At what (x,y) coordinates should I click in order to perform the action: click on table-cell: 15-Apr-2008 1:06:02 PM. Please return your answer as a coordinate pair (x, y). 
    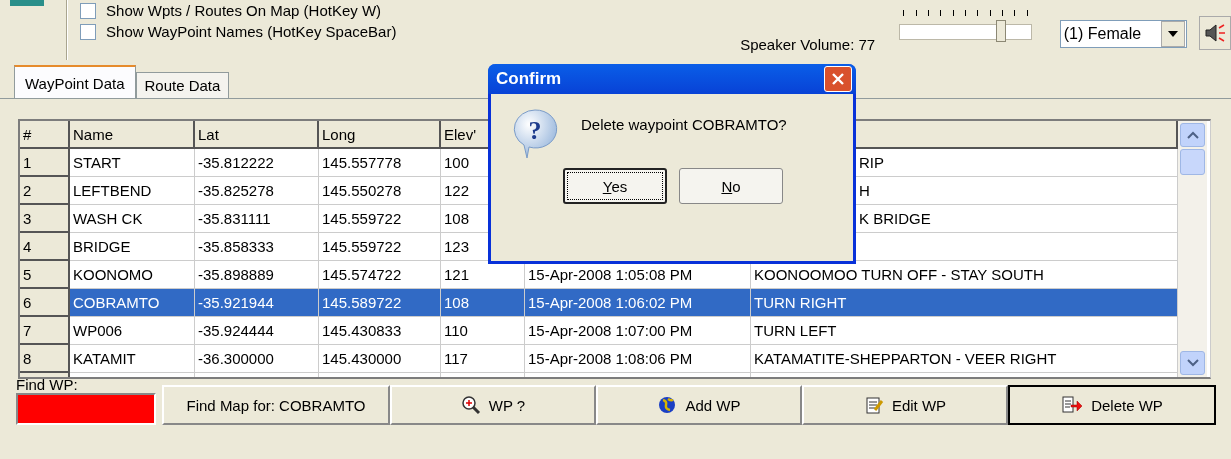
    Looking at the image, I should click on (638, 303).